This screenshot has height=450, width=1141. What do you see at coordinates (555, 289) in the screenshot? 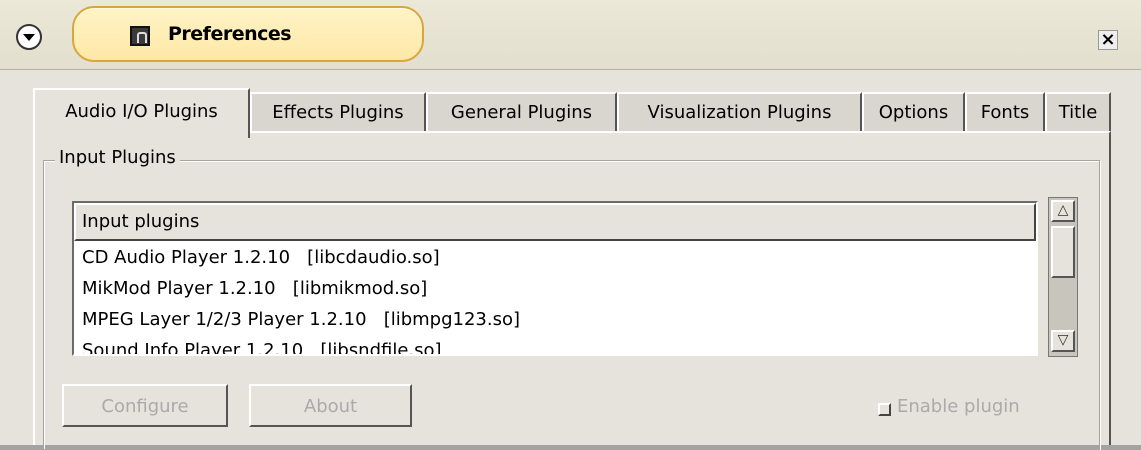
I see `list-item: MikMod Player 1.2.10 [libmikmod.so]` at bounding box center [555, 289].